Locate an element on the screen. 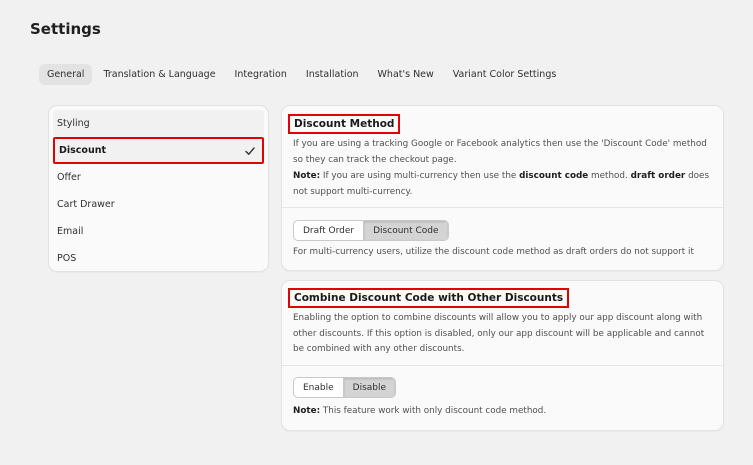  enable-button: Enable is located at coordinates (318, 387).